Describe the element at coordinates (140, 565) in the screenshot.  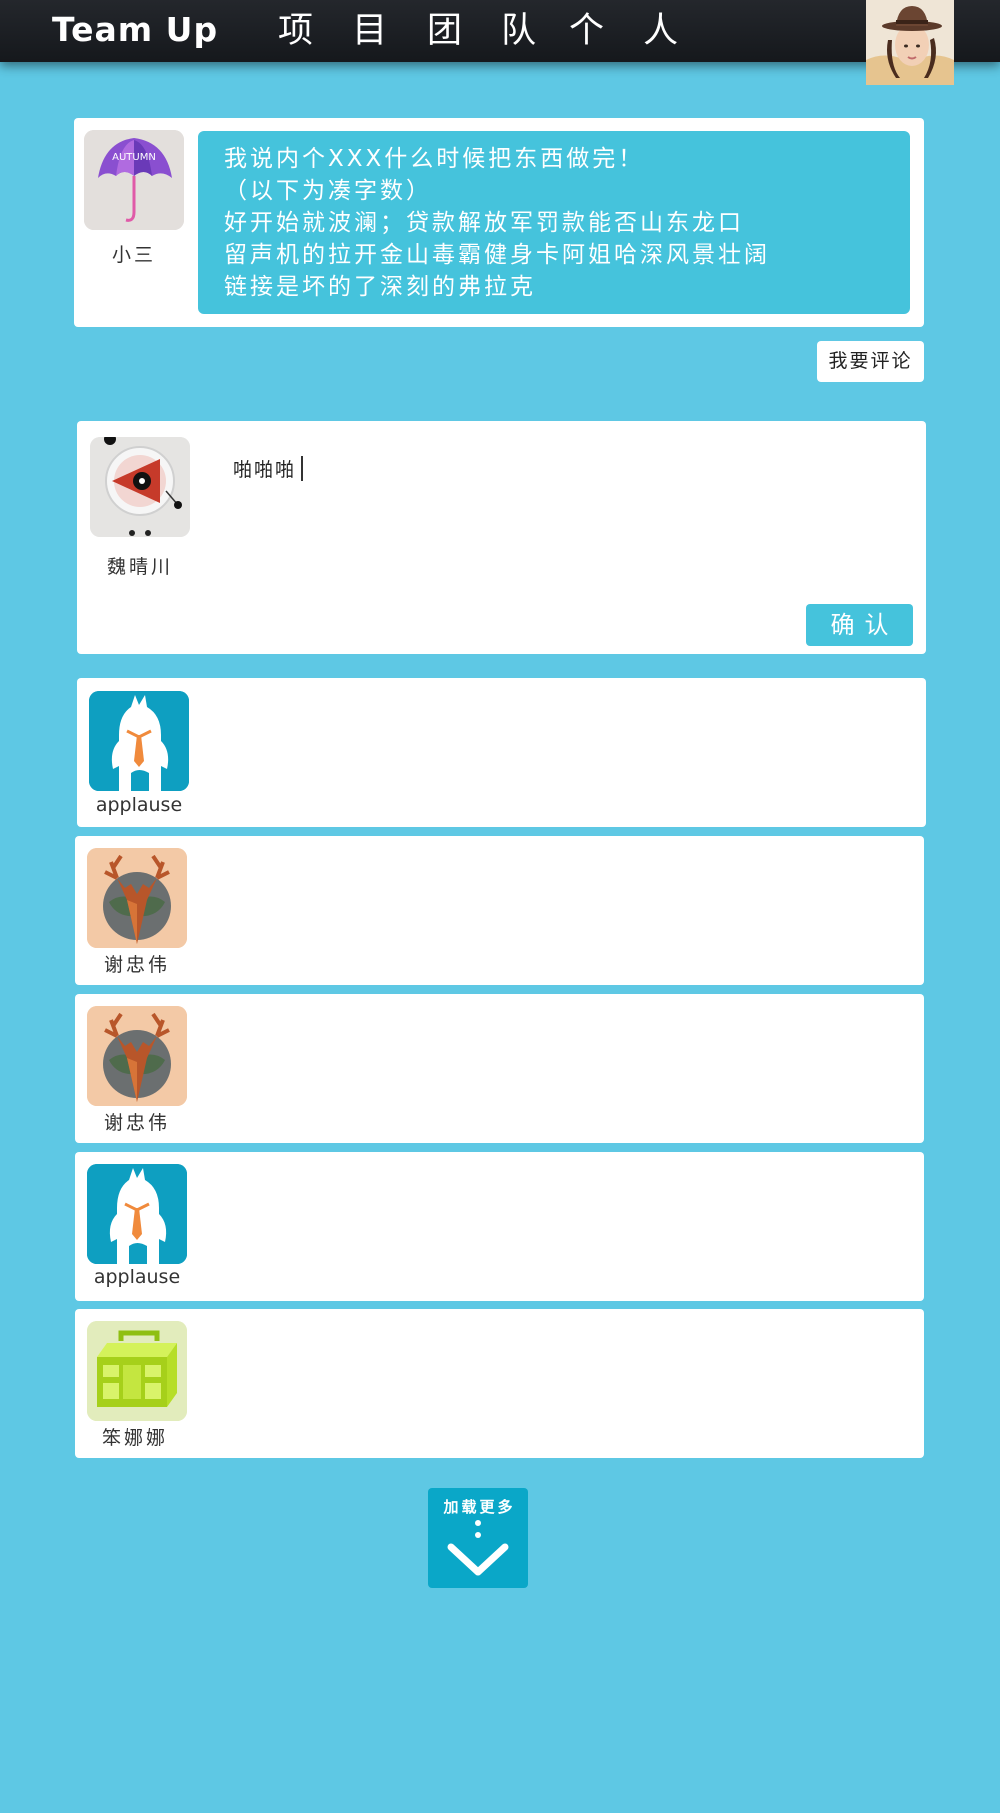
I see `compose-user-name: 魏晴川` at that location.